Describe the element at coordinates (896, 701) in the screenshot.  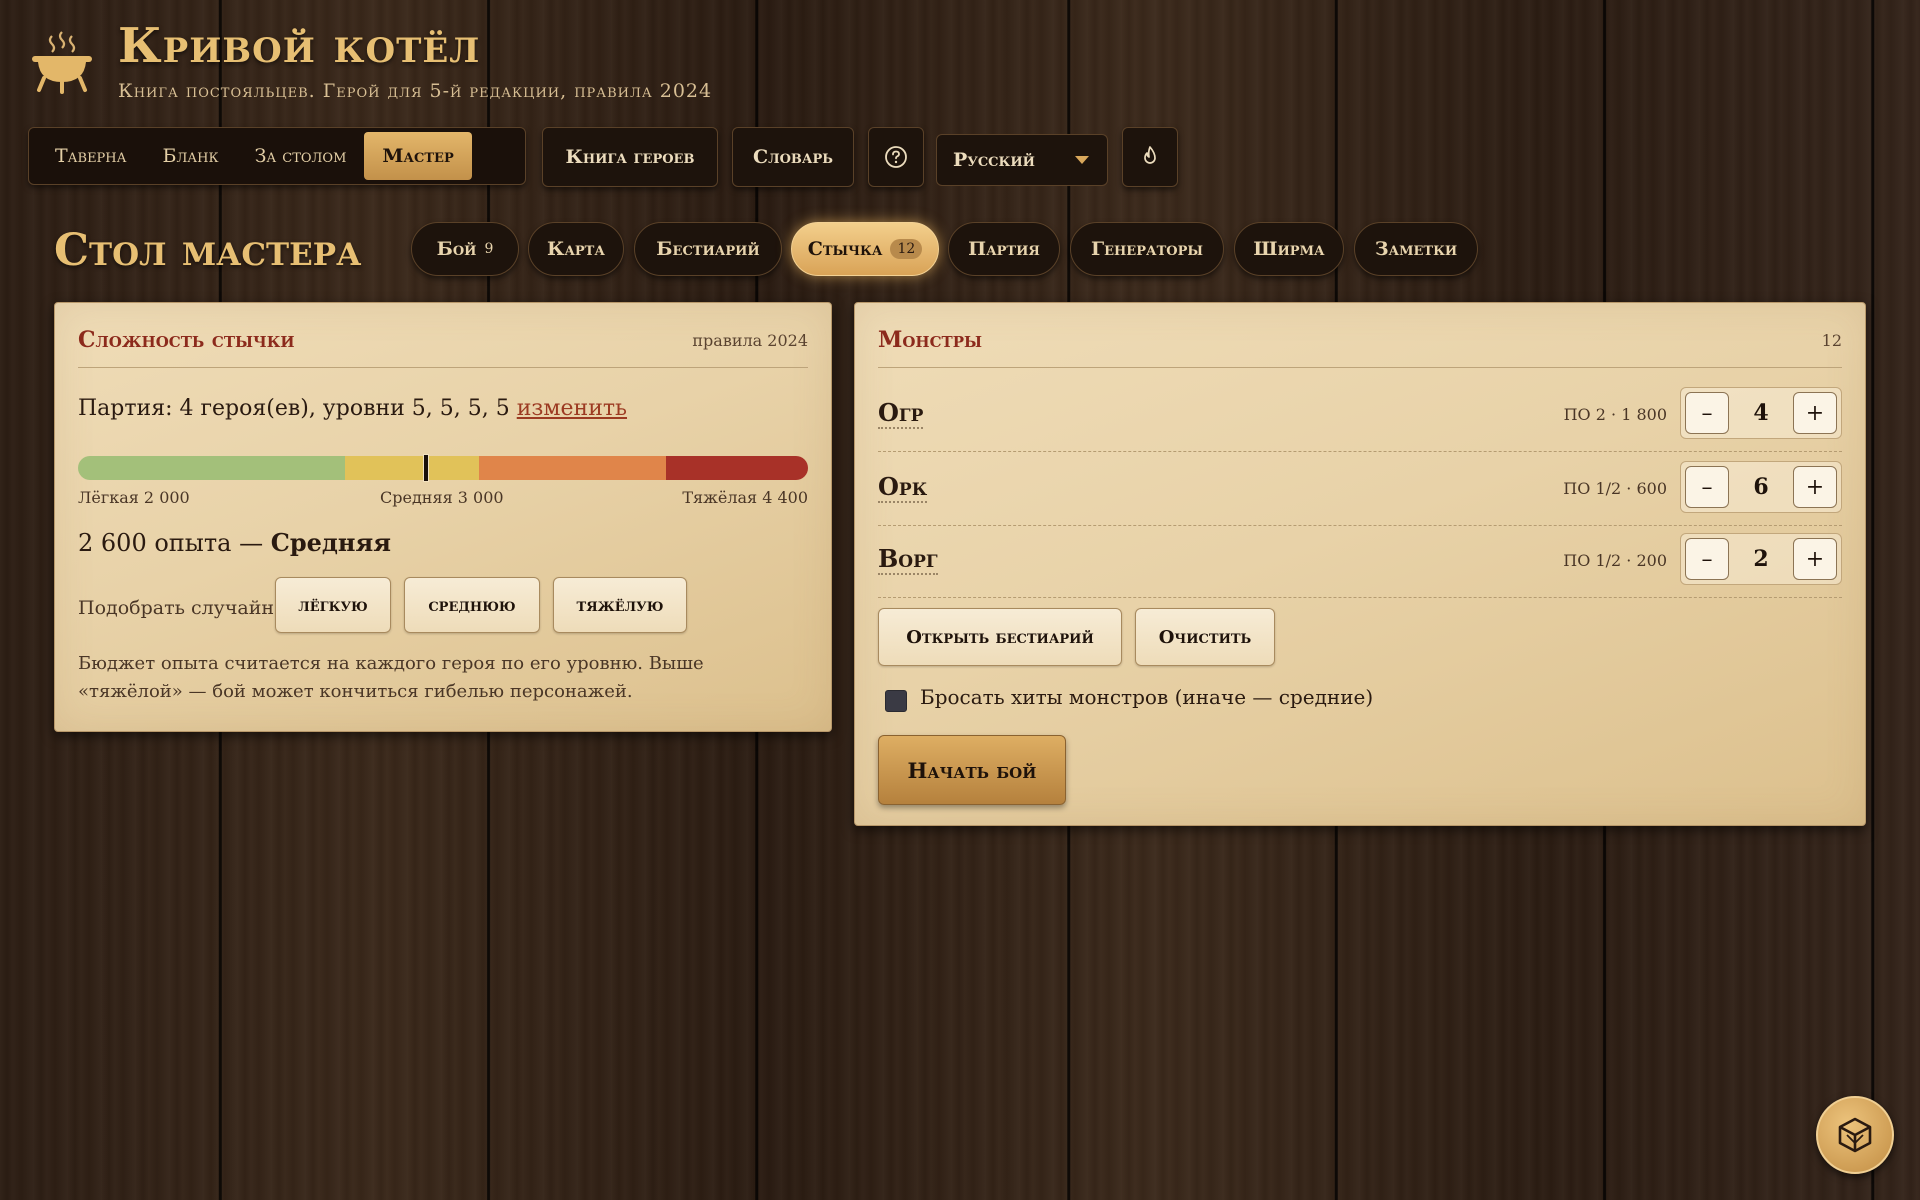
I see `roll-hp-checkbox` at that location.